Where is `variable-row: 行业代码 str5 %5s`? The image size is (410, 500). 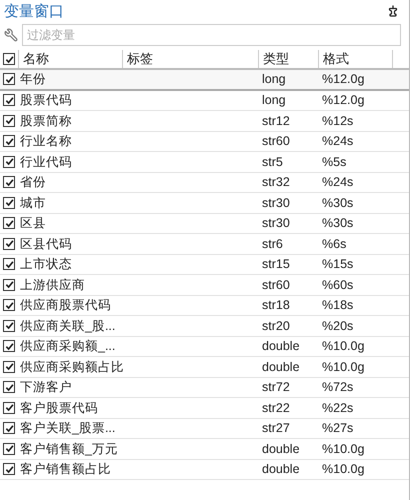 variable-row: 行业代码 str5 %5s is located at coordinates (204, 162).